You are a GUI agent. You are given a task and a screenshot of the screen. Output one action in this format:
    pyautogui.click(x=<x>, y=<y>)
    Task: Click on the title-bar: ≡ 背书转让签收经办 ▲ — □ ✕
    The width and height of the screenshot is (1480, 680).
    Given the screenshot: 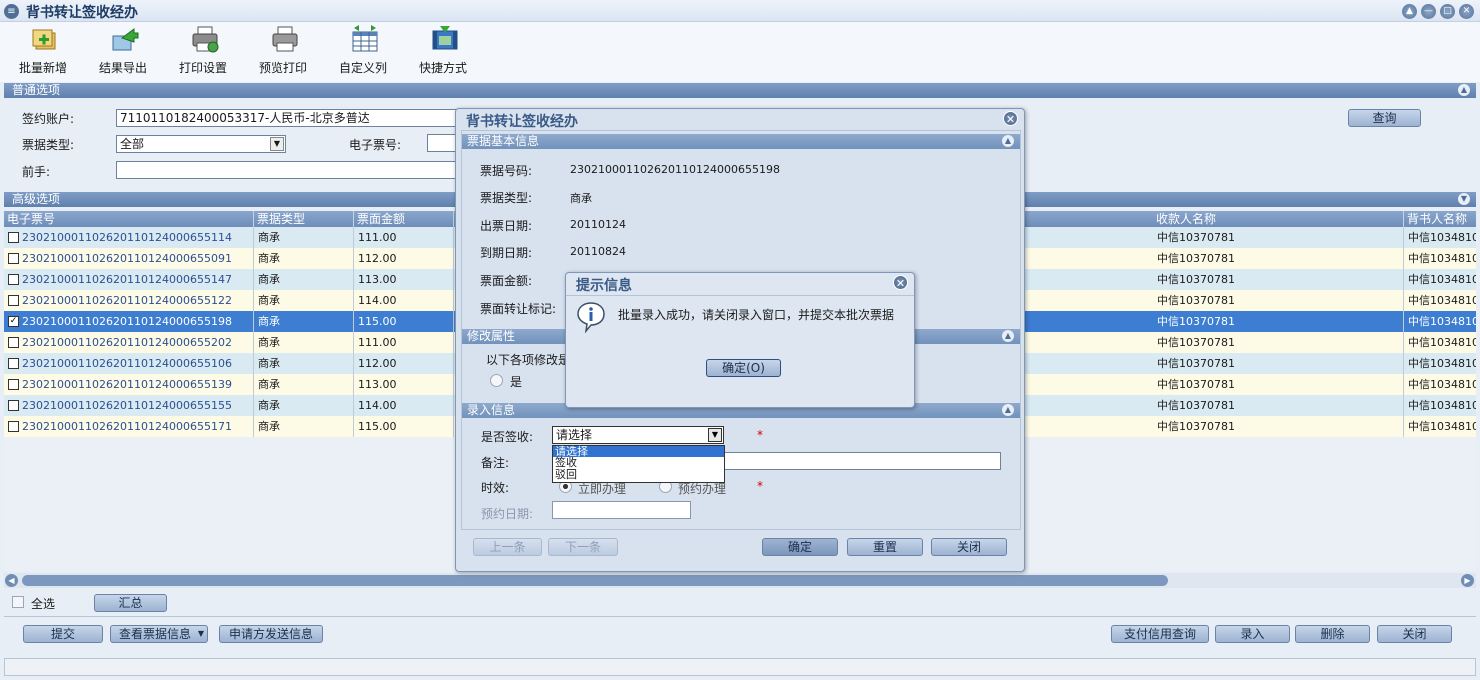 What is the action you would take?
    pyautogui.click(x=740, y=11)
    